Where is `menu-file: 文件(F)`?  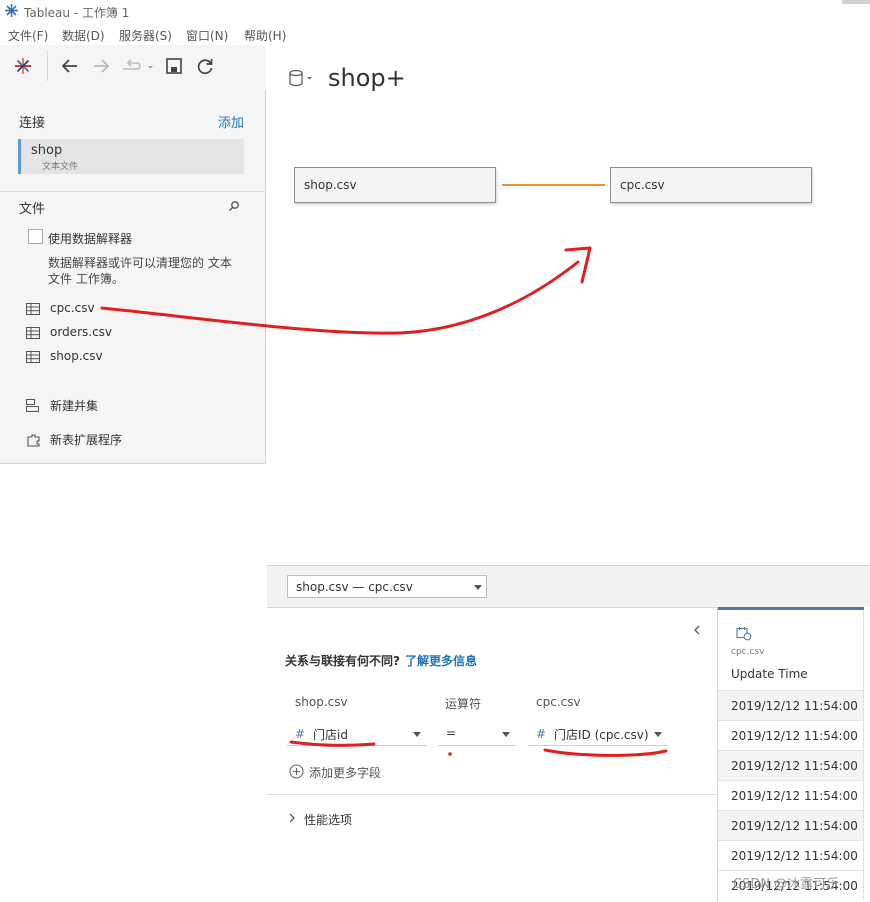 menu-file: 文件(F) is located at coordinates (28, 35).